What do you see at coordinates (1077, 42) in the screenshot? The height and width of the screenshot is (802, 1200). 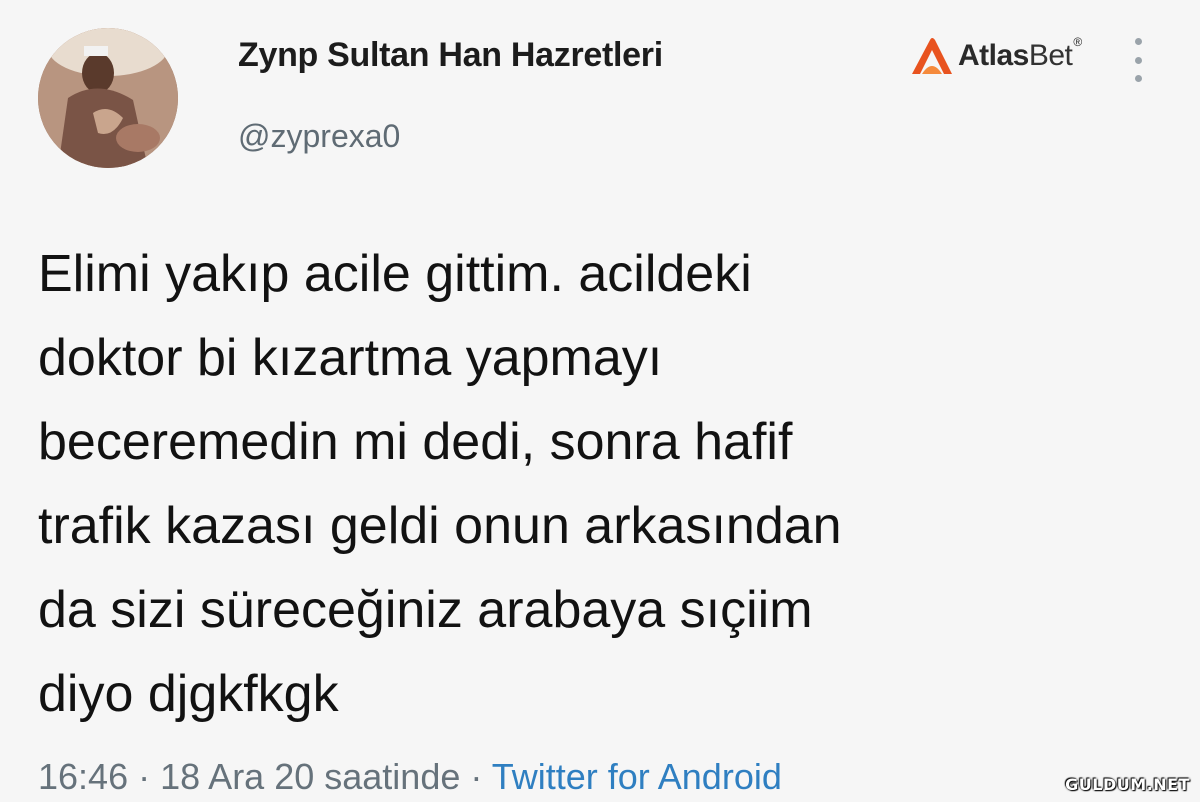 I see `brand-registered: ®` at bounding box center [1077, 42].